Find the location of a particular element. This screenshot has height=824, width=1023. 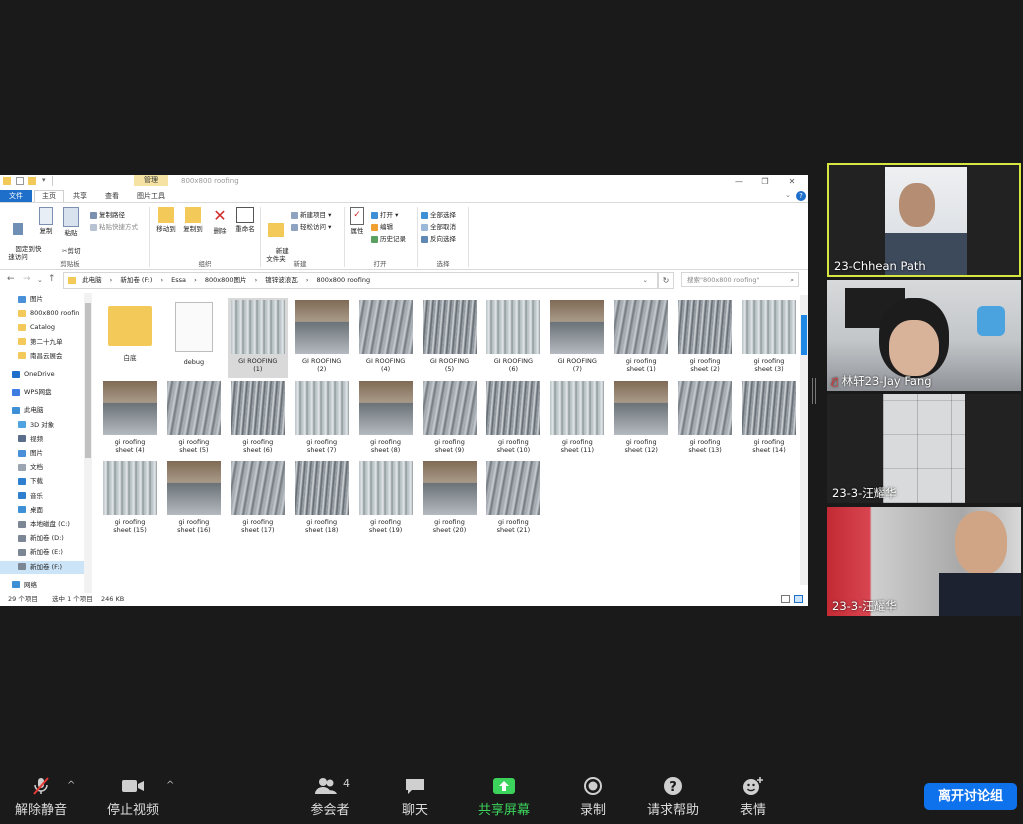

search-input: 搜索"800x800 roofing" ⌕ is located at coordinates (740, 279).